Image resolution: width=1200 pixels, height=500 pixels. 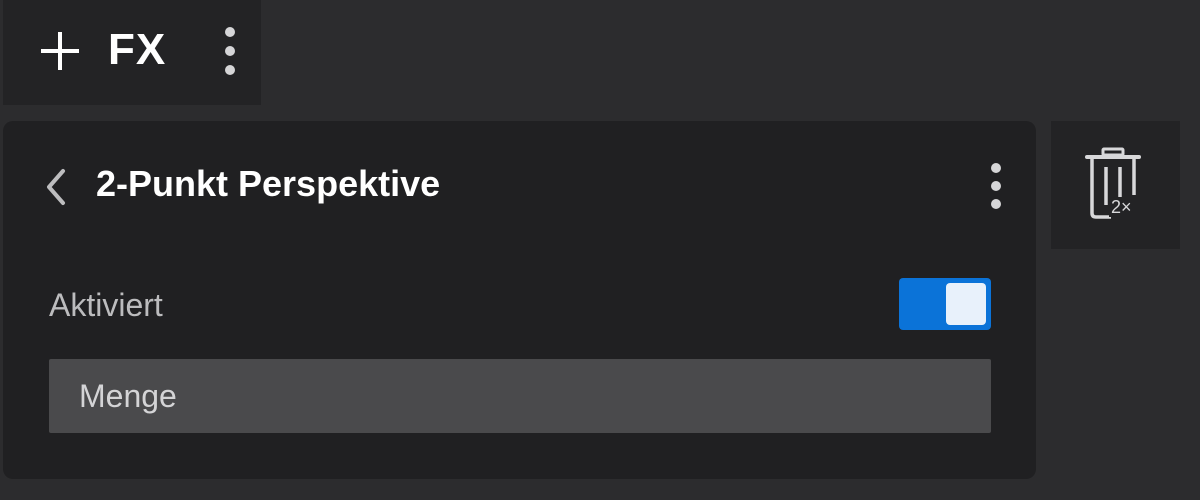 What do you see at coordinates (520, 396) in the screenshot?
I see `amount-field: Menge` at bounding box center [520, 396].